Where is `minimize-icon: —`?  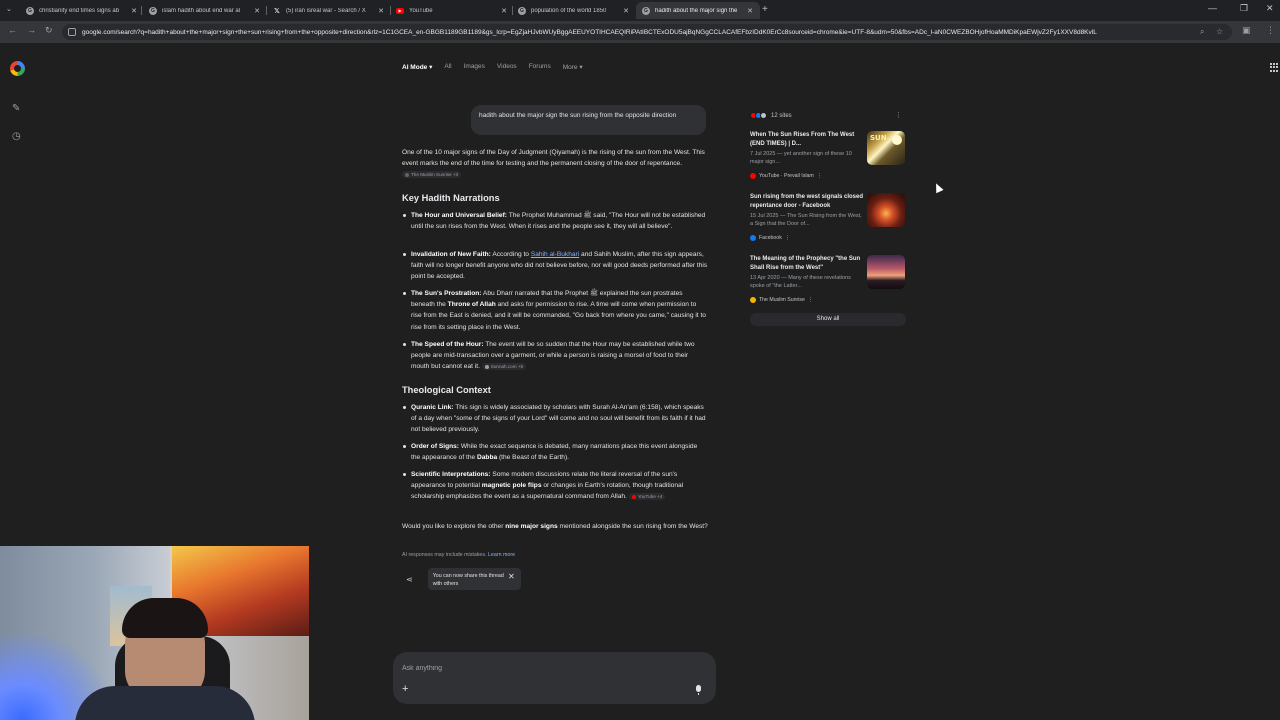
minimize-icon: — is located at coordinates (1212, 8).